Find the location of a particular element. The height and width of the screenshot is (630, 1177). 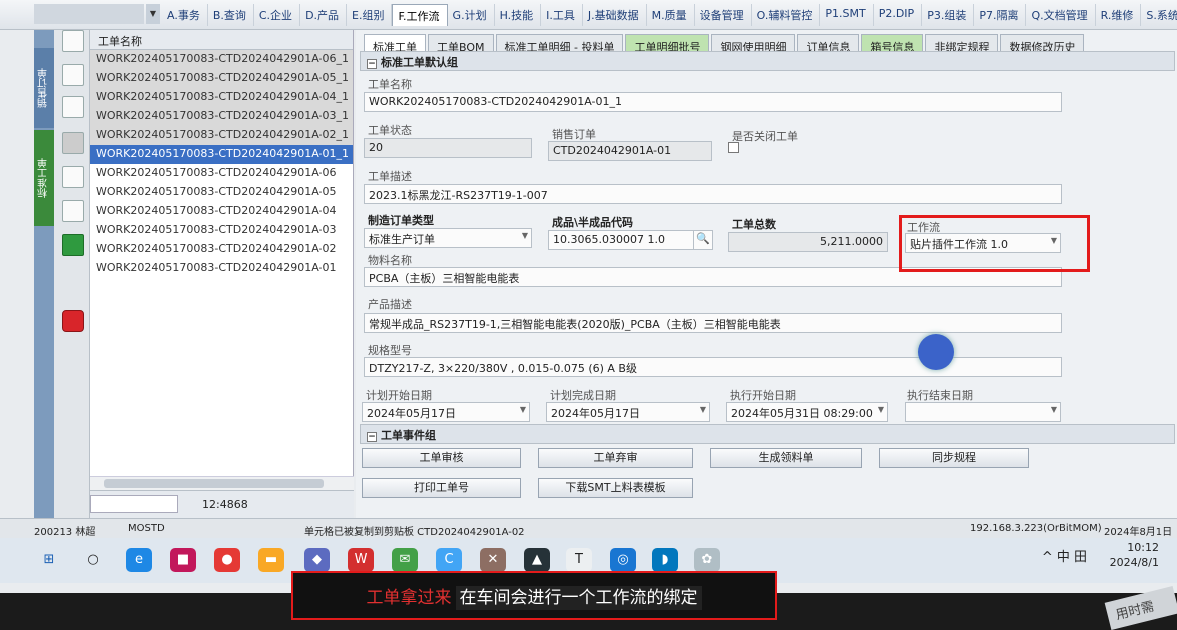

power-exit-icon is located at coordinates (73, 321).